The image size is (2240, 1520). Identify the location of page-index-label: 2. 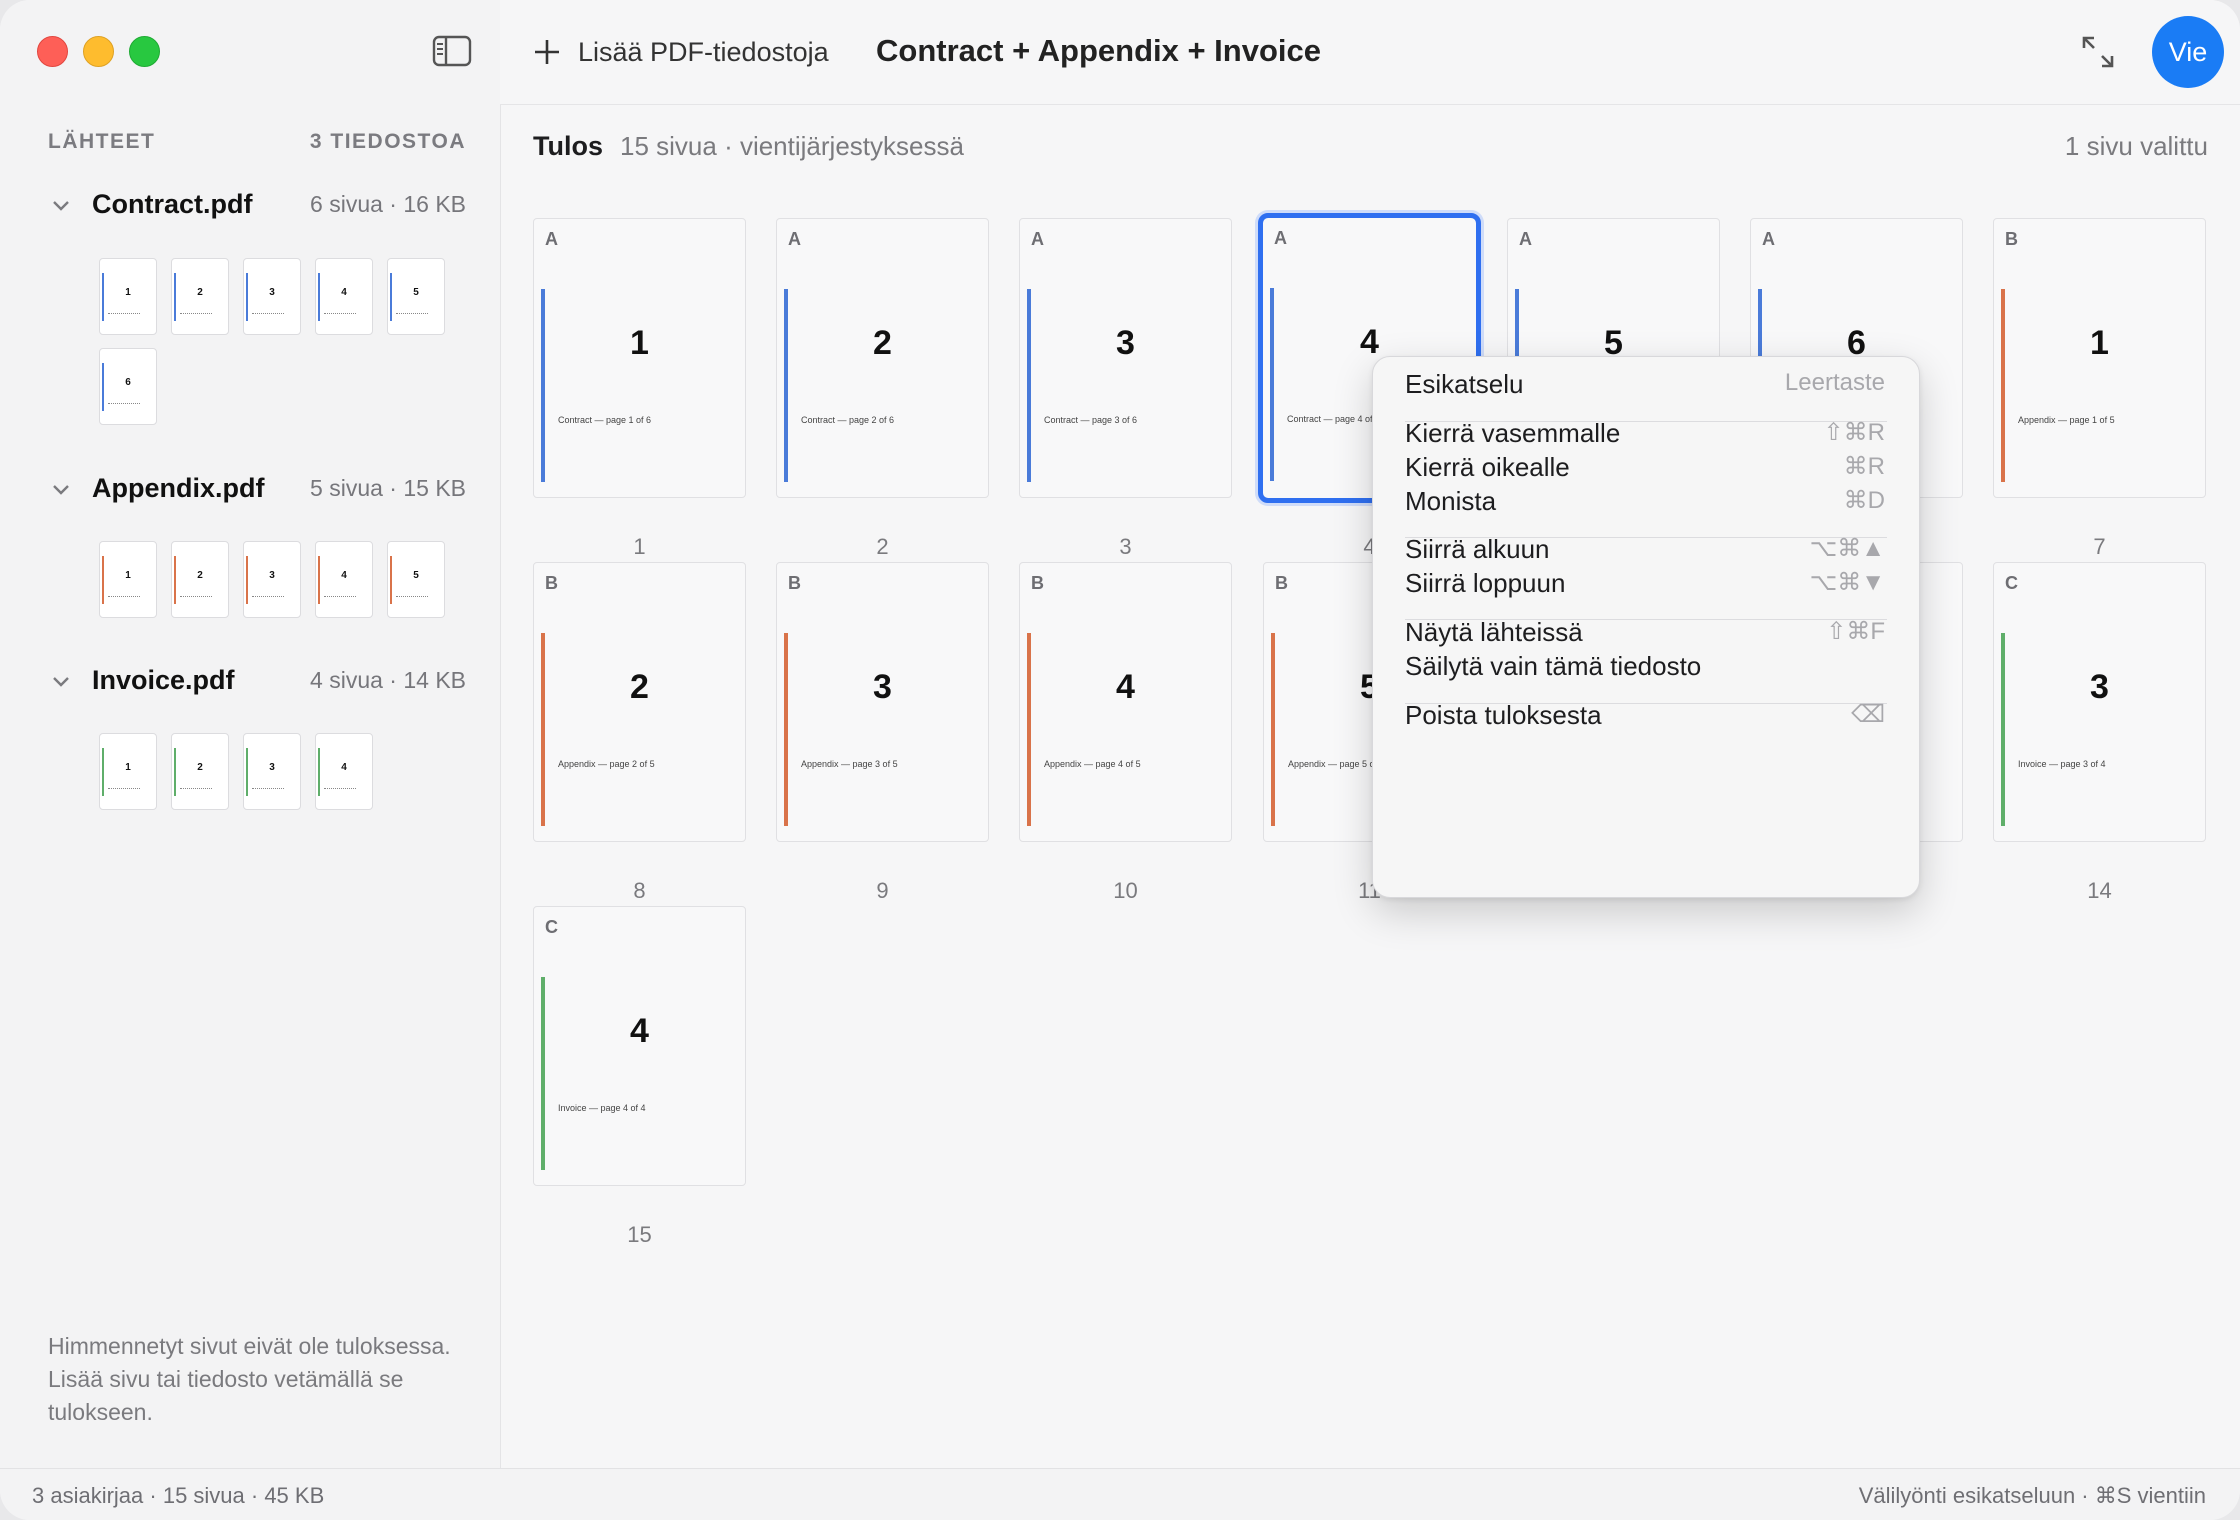
(882, 546).